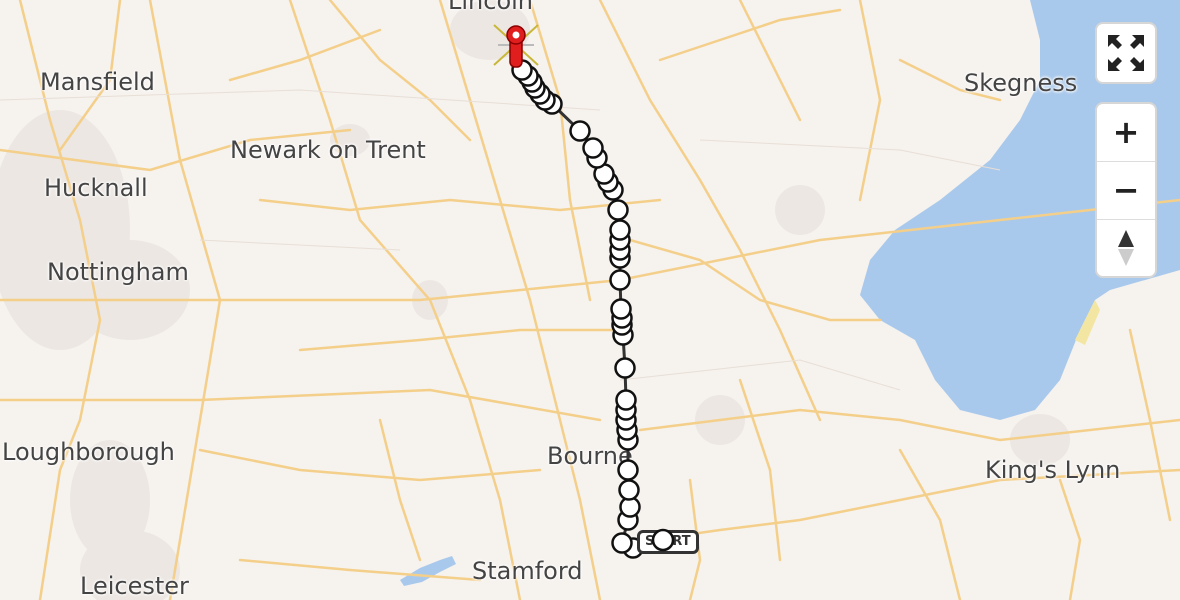 Image resolution: width=1180 pixels, height=600 pixels. I want to click on destination-marker-icon, so click(516, 46).